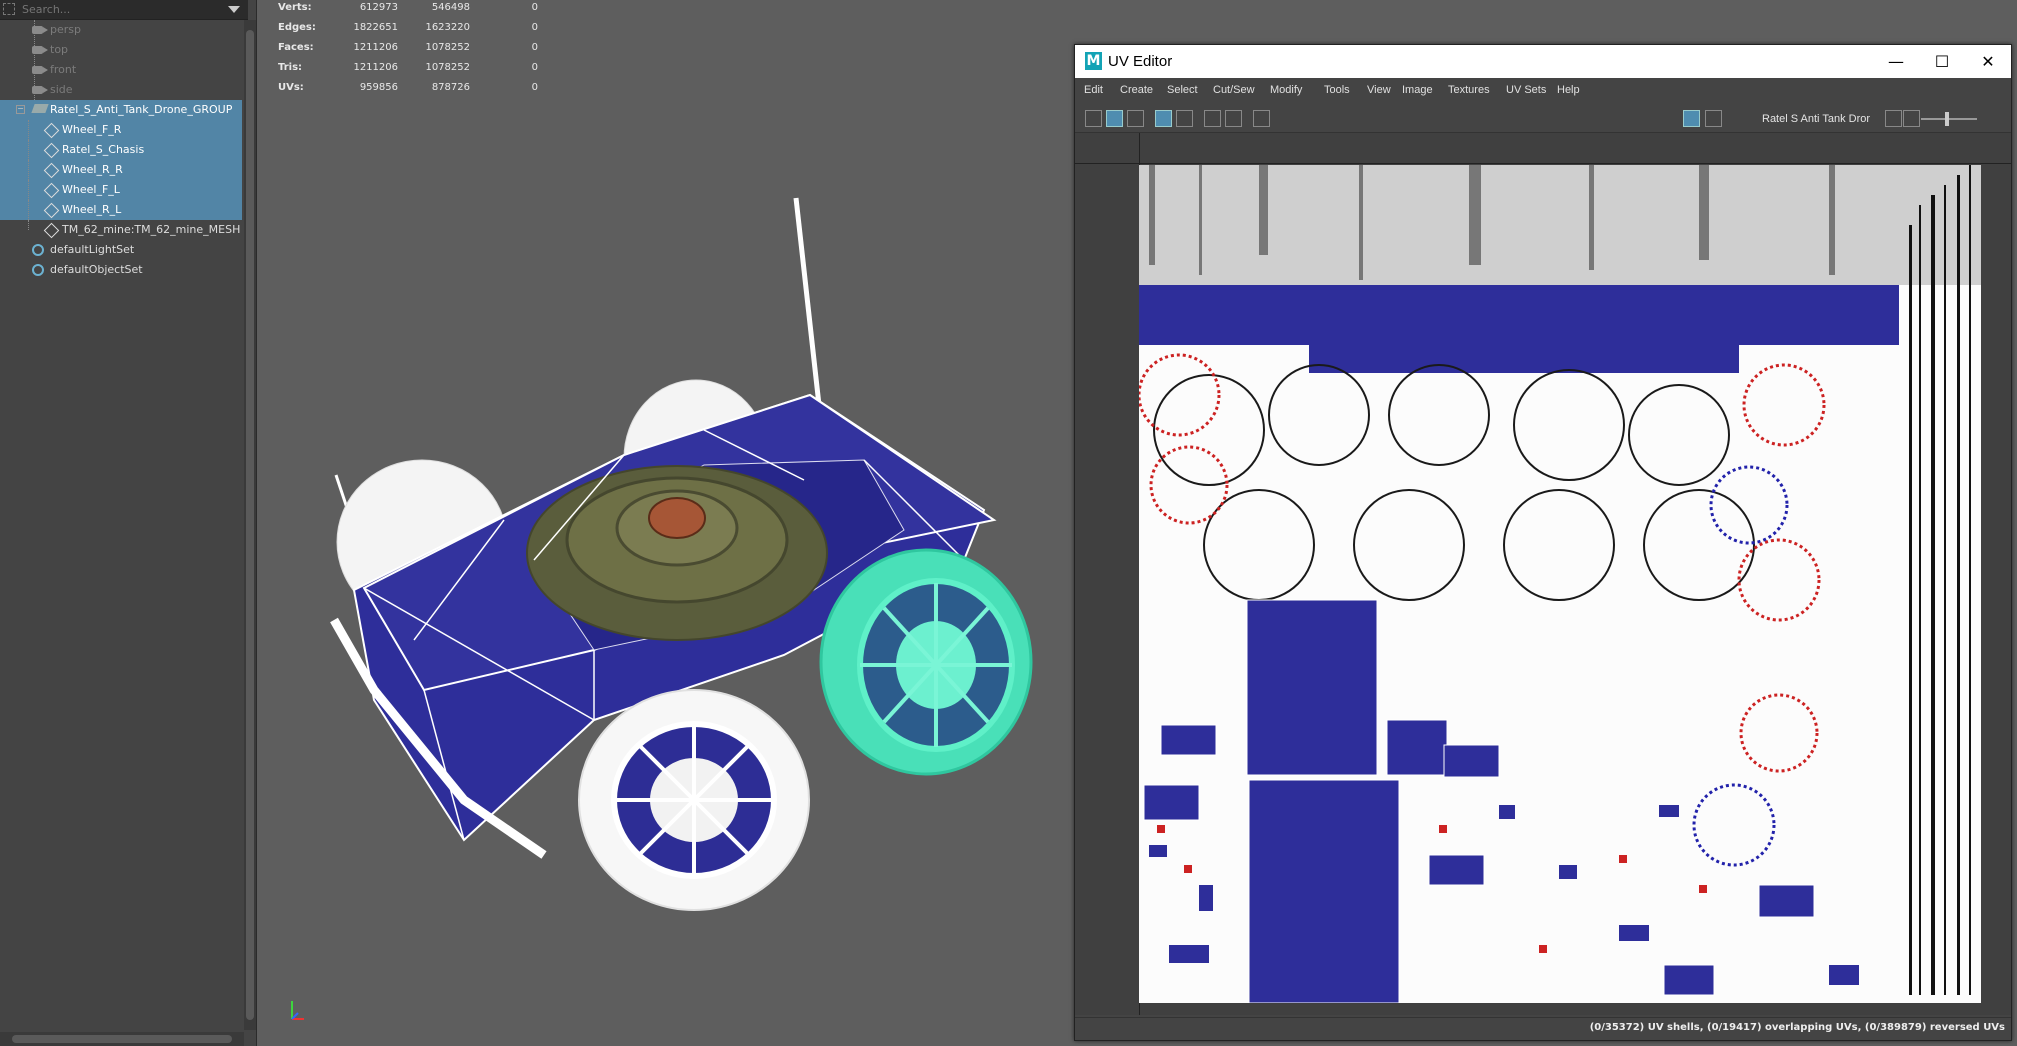 The image size is (2017, 1046). Describe the element at coordinates (122, 1039) in the screenshot. I see `outliner-horizontal-scrollbar` at that location.